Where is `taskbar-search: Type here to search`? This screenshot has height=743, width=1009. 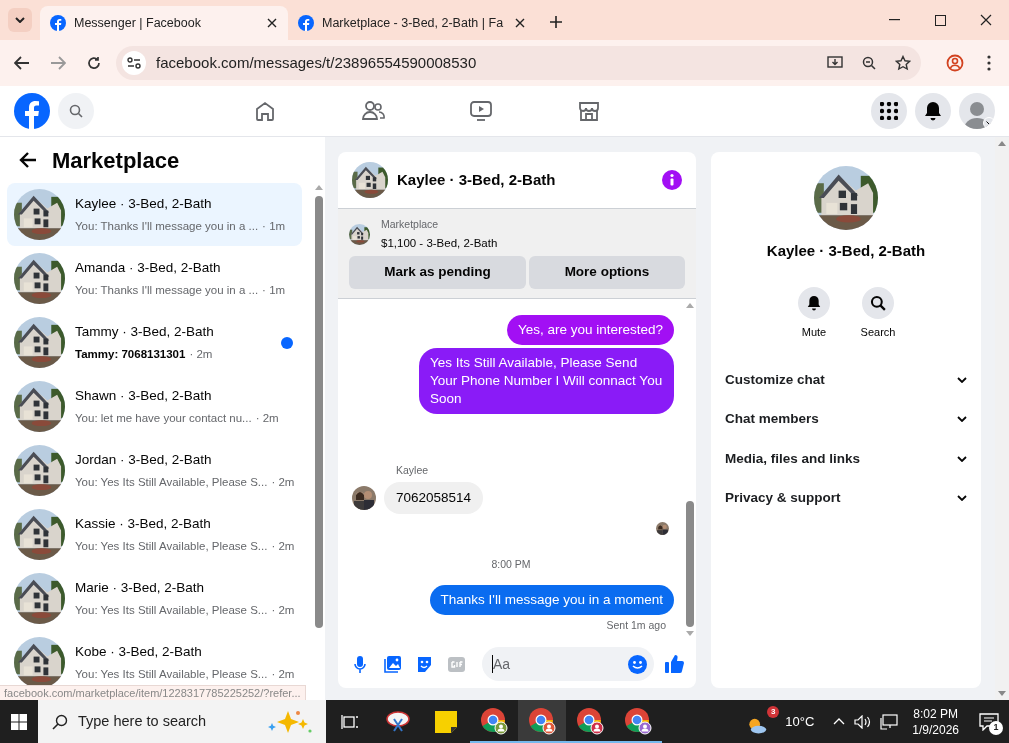
taskbar-search: Type here to search is located at coordinates (182, 721).